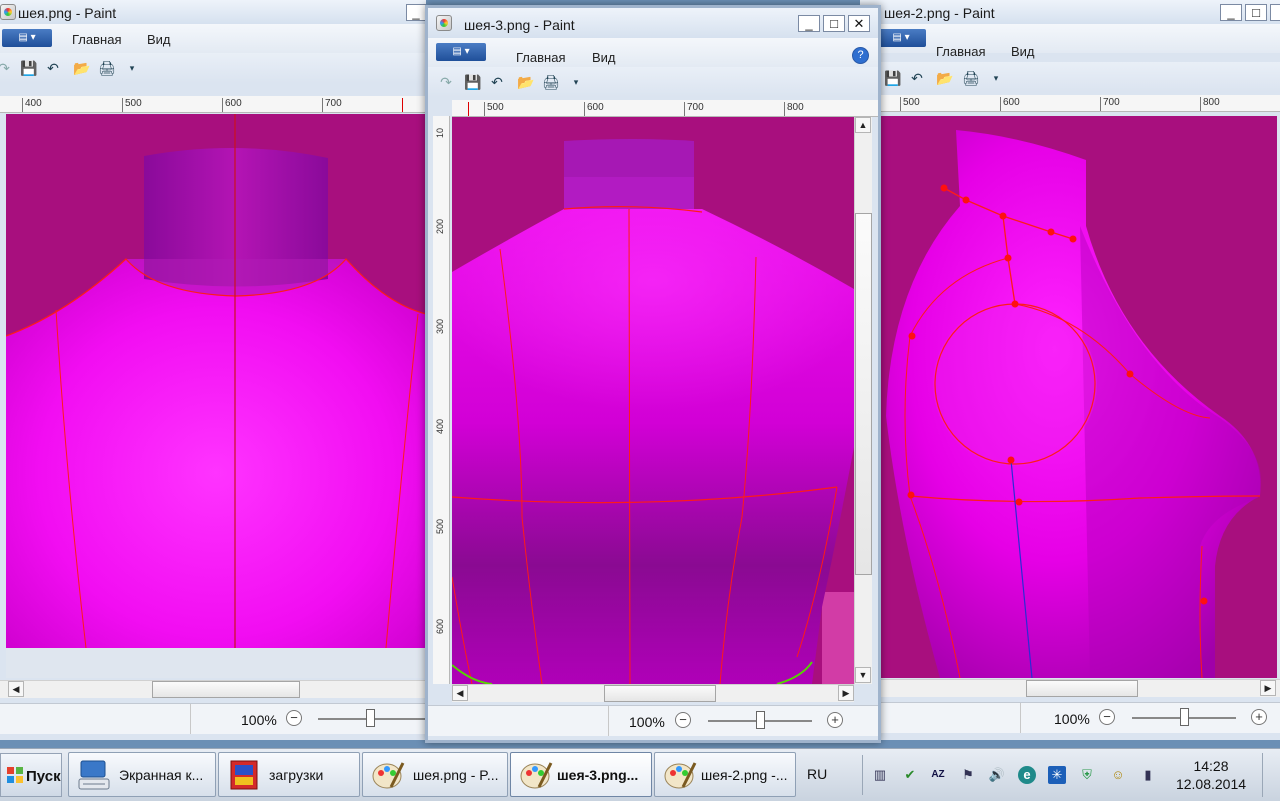 The height and width of the screenshot is (801, 1280). I want to click on ruler-label: 300, so click(440, 326).